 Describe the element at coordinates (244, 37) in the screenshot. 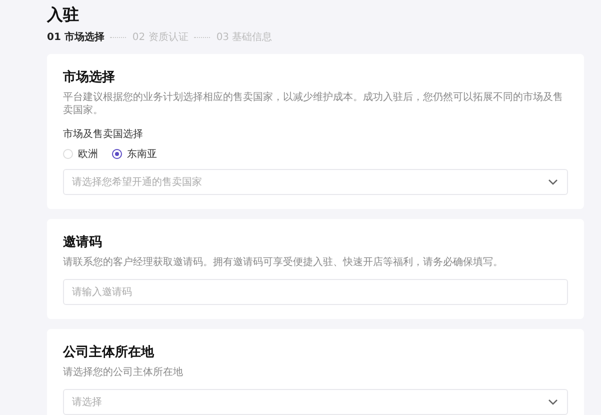

I see `step-tab: 03 基础信息` at that location.